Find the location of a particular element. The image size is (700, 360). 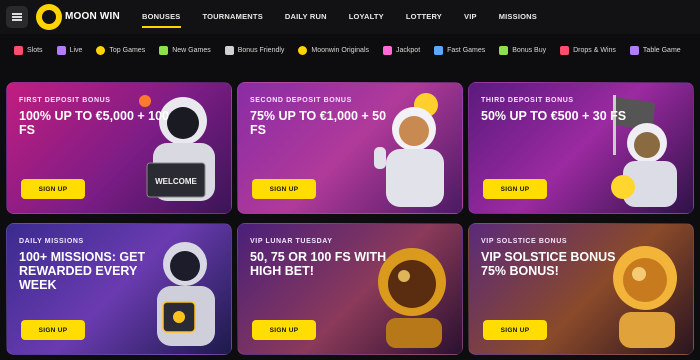

category-top-games: Top Games is located at coordinates (120, 50).